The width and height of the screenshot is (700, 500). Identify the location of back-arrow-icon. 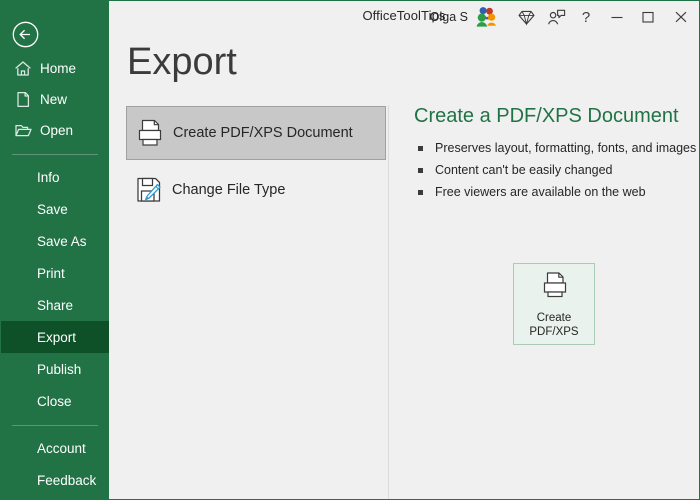
(25, 34).